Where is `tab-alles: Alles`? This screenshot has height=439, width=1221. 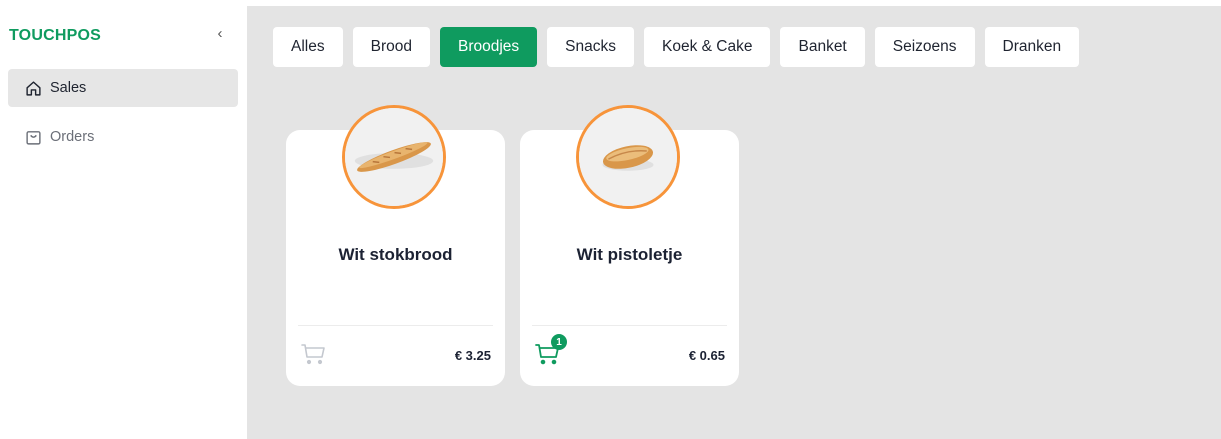
tab-alles: Alles is located at coordinates (308, 47).